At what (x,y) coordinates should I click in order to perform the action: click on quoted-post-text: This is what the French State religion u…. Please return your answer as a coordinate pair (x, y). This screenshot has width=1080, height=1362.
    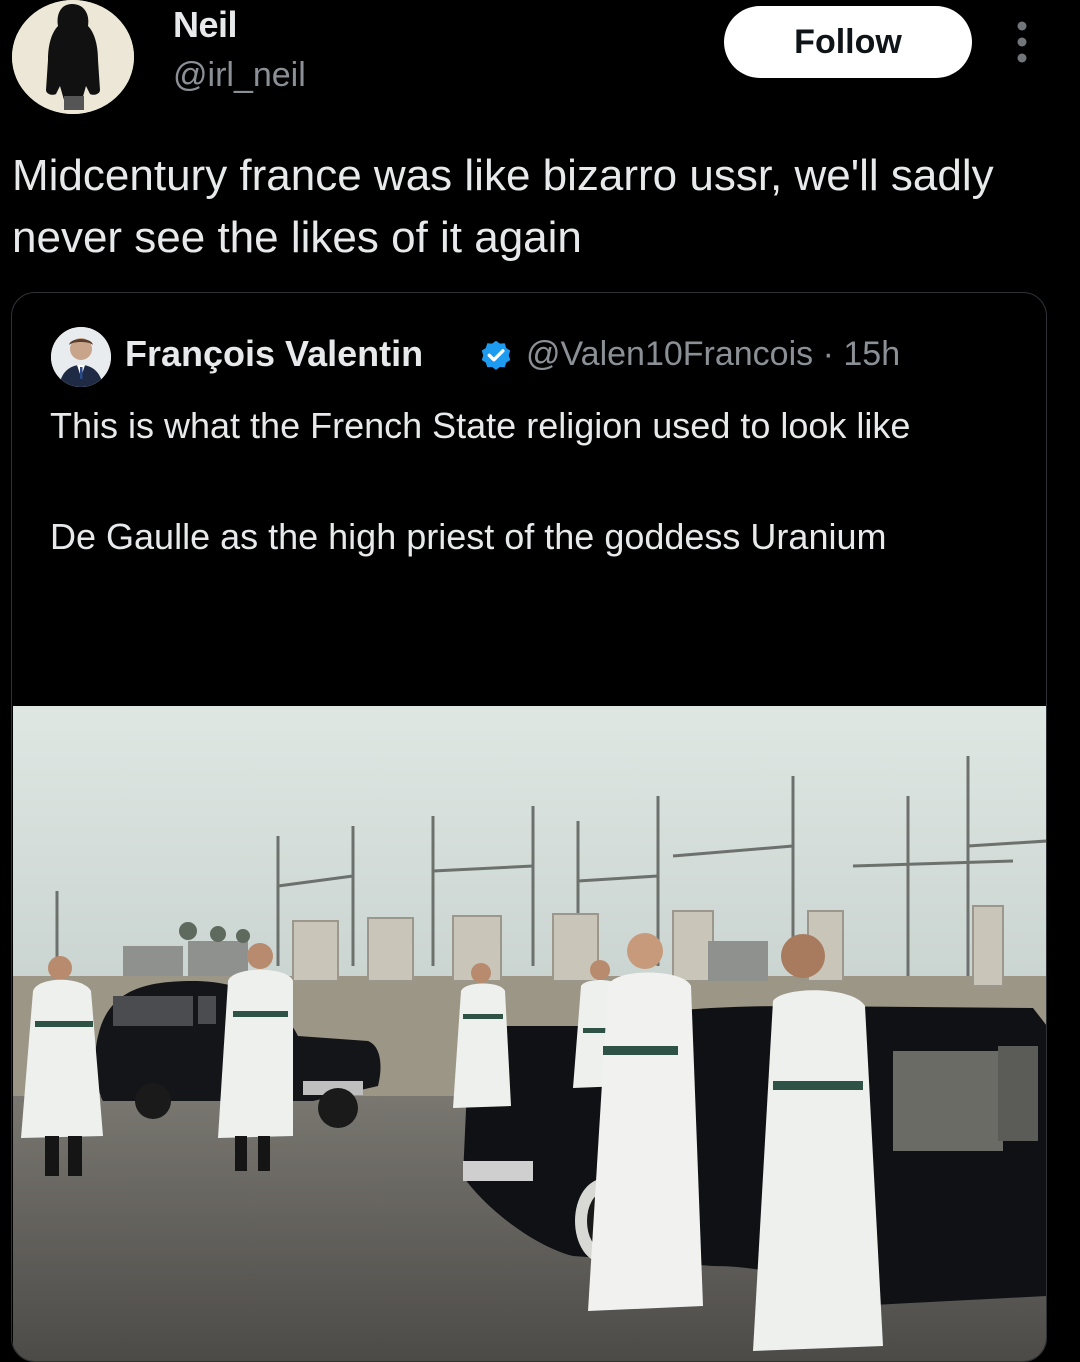
    Looking at the image, I should click on (530, 481).